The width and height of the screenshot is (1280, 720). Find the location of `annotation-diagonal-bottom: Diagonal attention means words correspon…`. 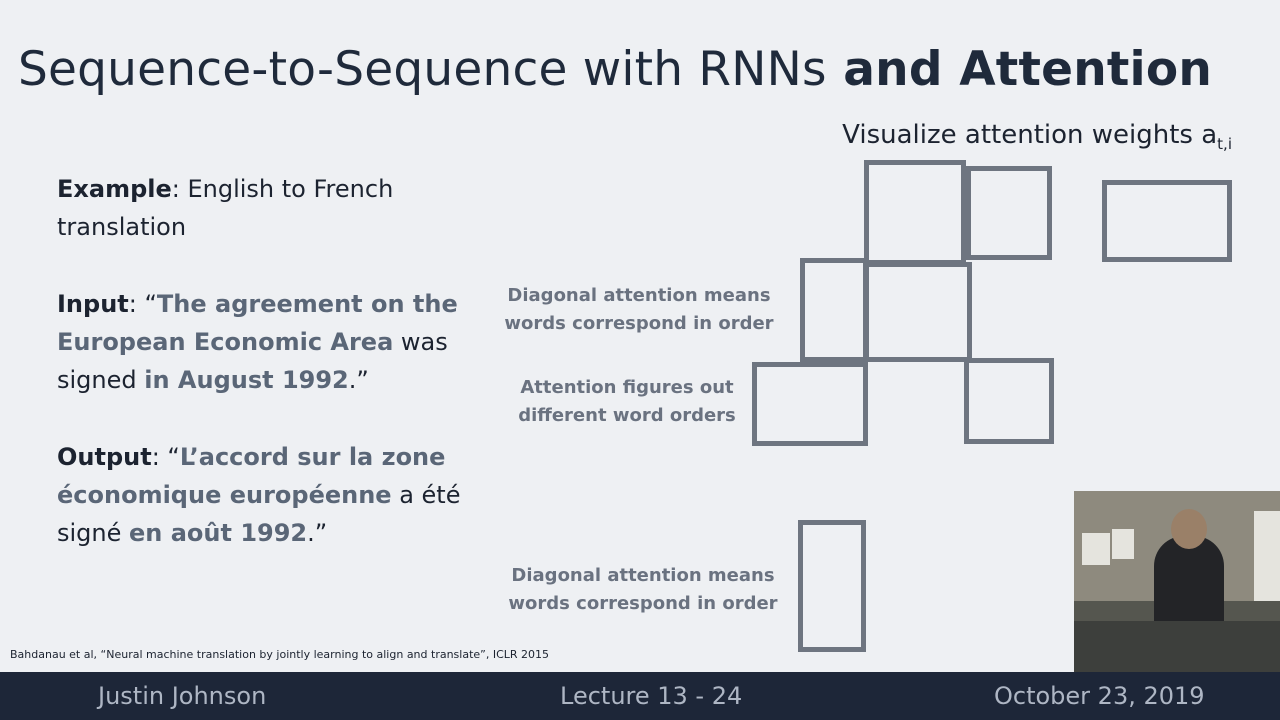

annotation-diagonal-bottom: Diagonal attention means words correspon… is located at coordinates (643, 589).